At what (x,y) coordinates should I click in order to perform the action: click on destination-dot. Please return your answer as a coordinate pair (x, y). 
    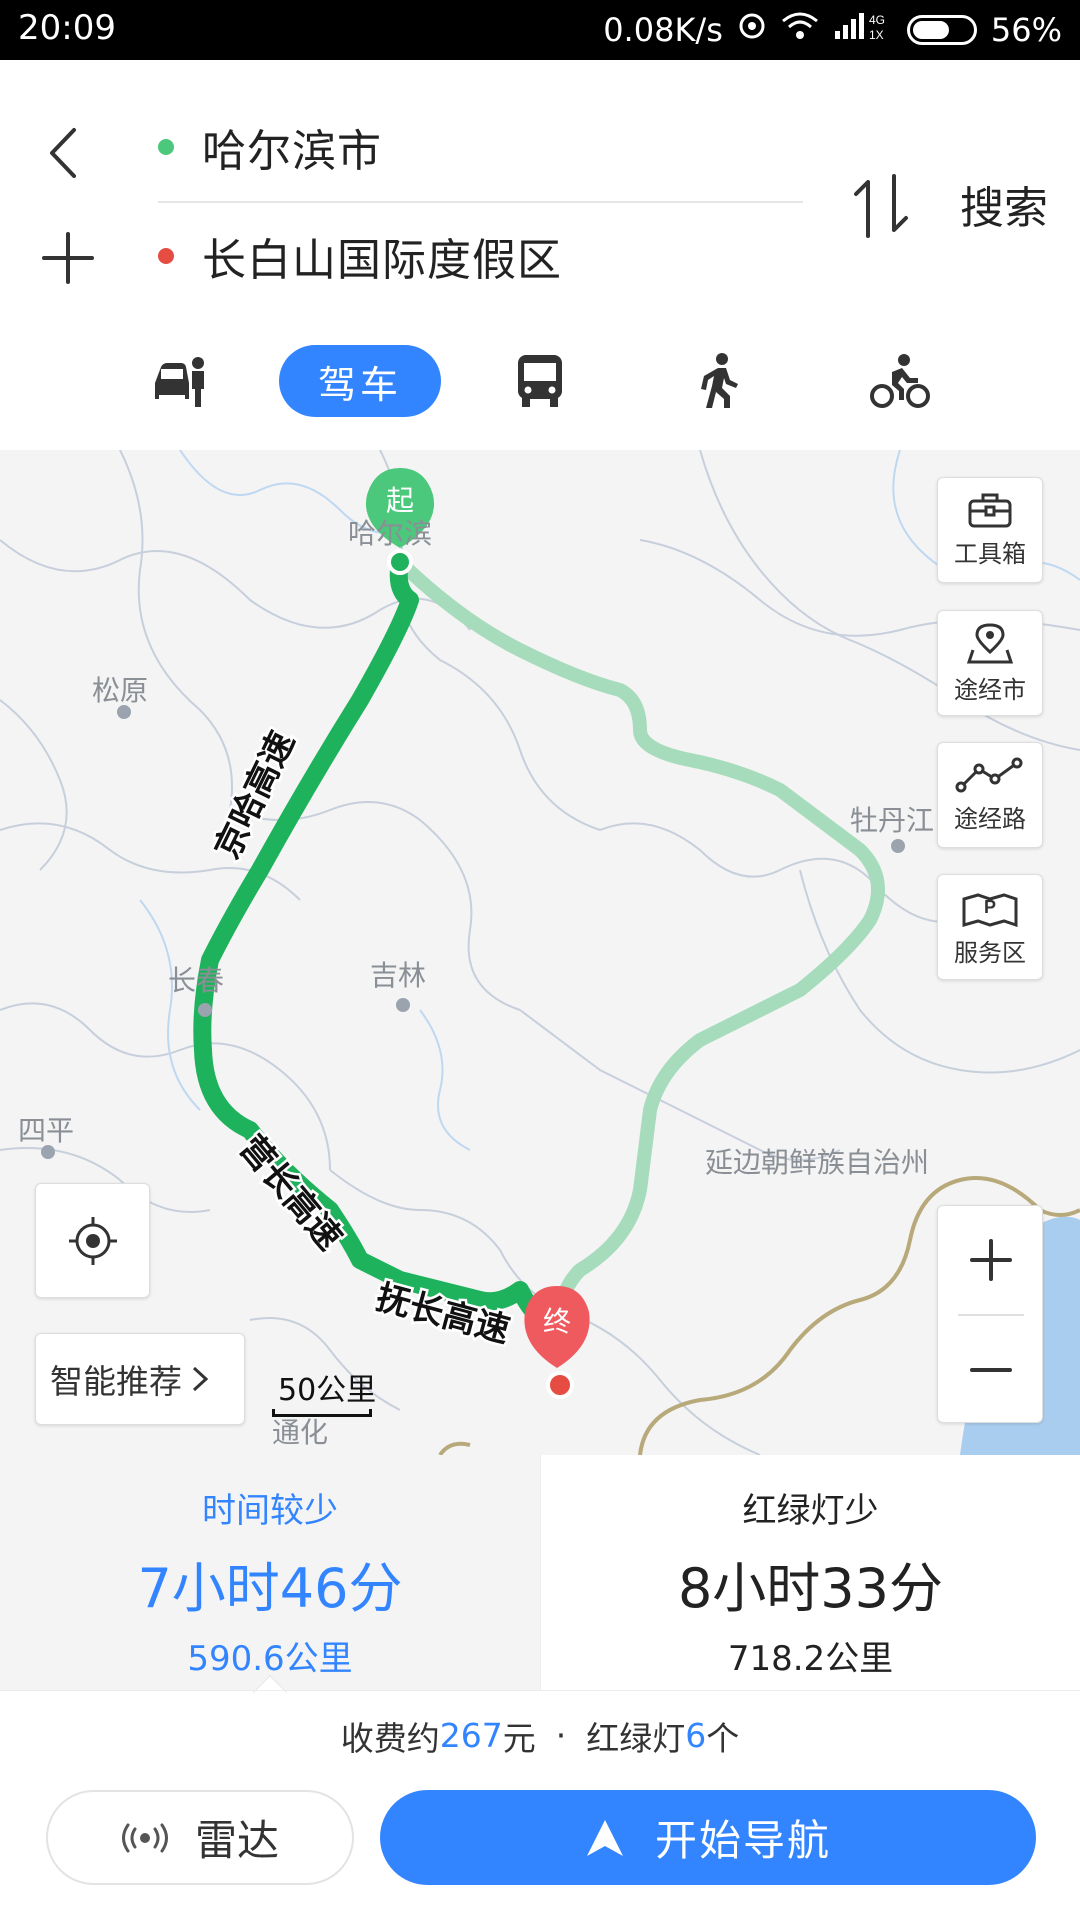
    Looking at the image, I should click on (166, 256).